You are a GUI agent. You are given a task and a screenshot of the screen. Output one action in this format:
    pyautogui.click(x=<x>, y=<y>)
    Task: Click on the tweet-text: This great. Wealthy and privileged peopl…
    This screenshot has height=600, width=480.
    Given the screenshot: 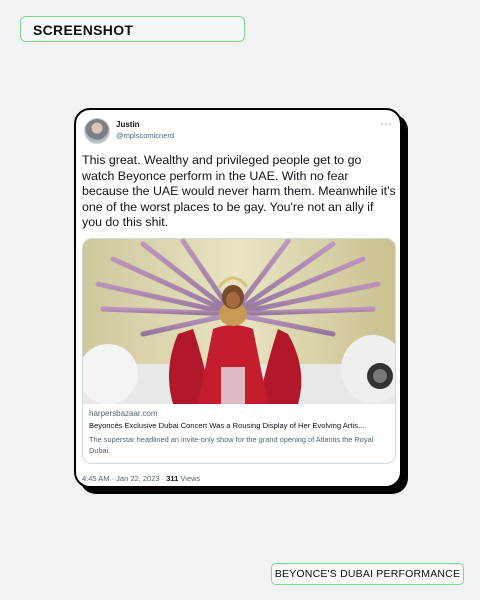 What is the action you would take?
    pyautogui.click(x=239, y=191)
    